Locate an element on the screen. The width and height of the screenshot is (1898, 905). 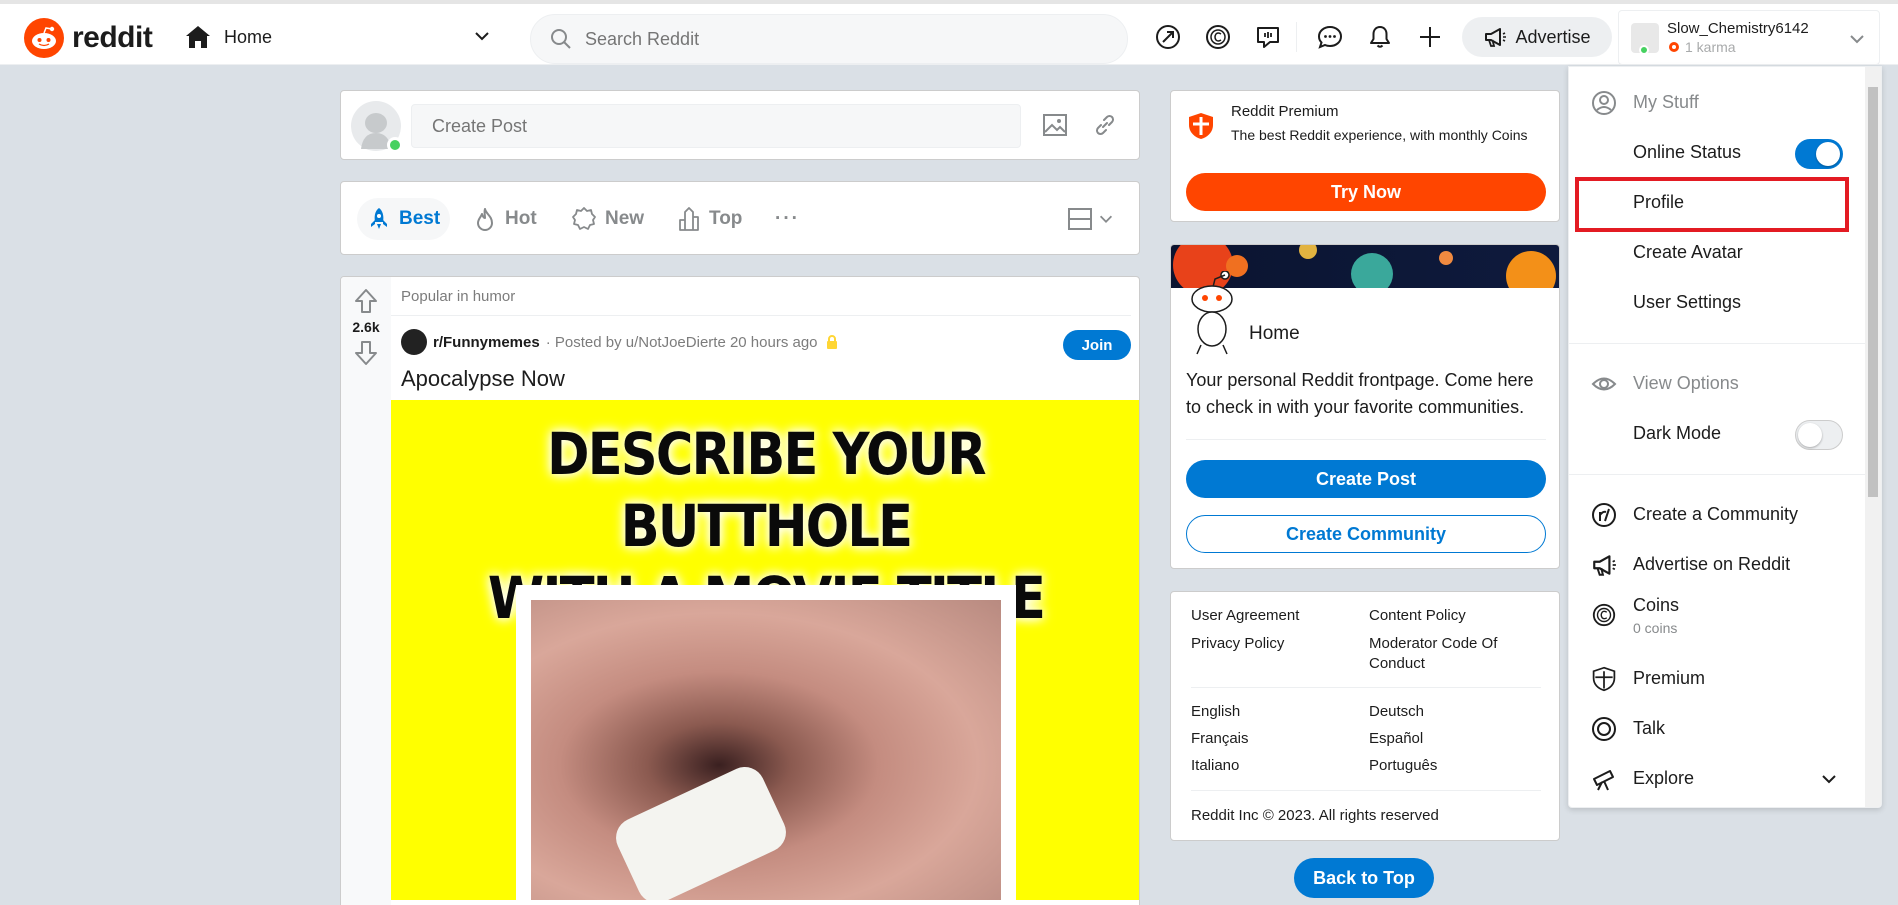
profile-highlight-box is located at coordinates (1712, 204).